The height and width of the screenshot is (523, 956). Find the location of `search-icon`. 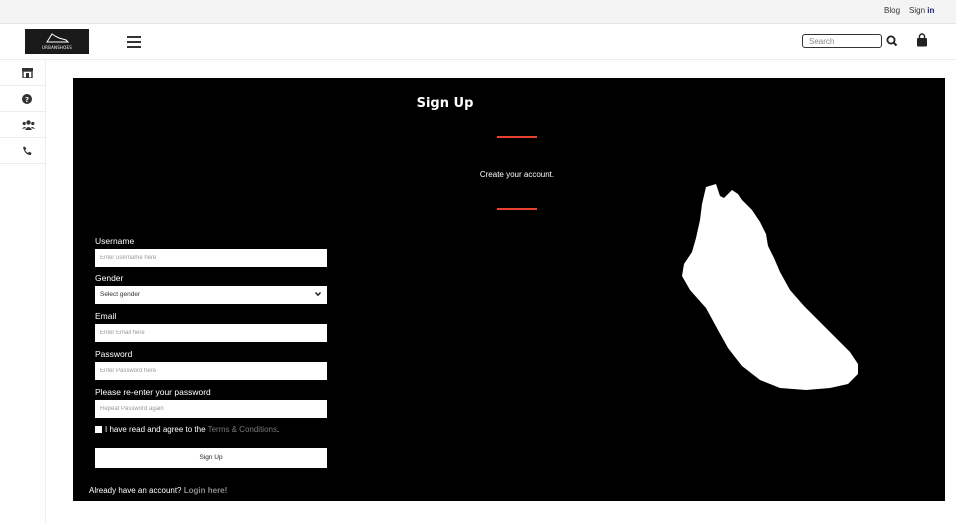

search-icon is located at coordinates (892, 41).